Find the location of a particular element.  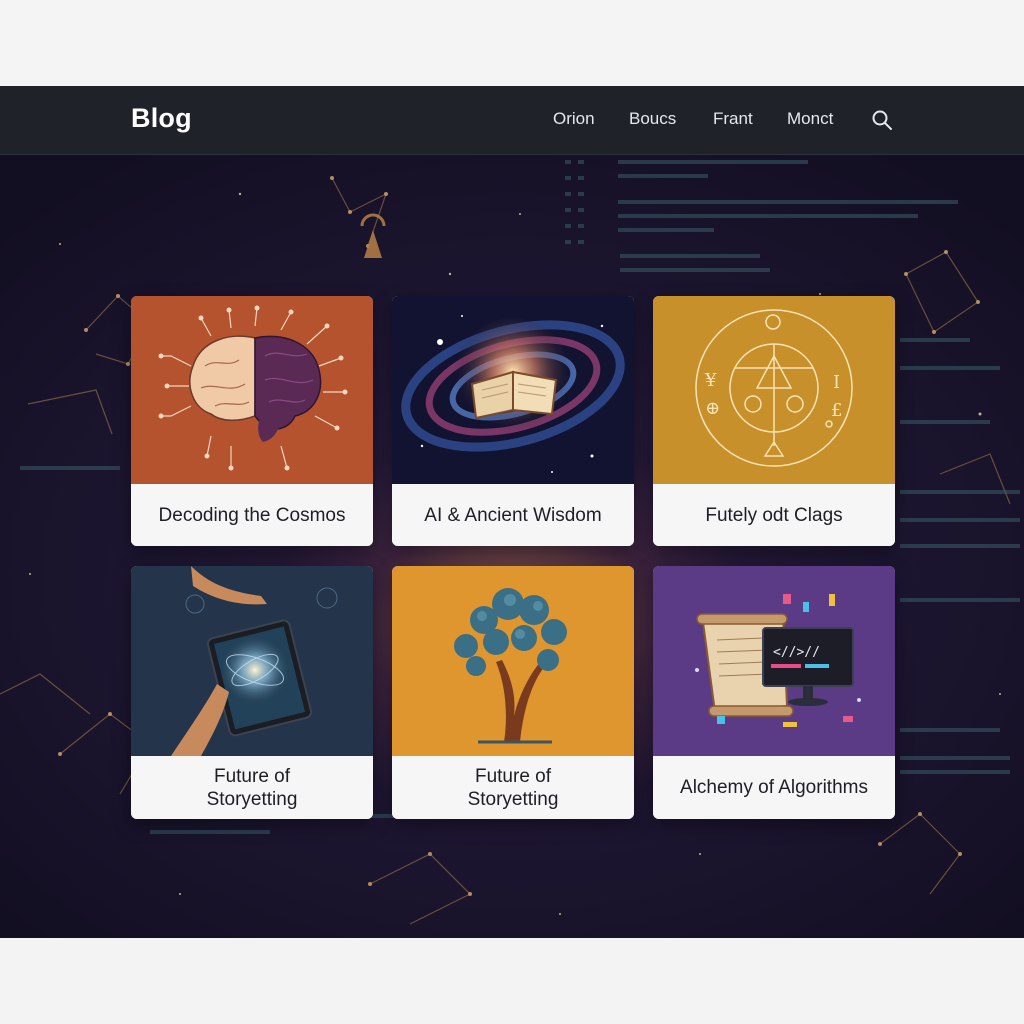

tablet-hands-icon is located at coordinates (252, 661).